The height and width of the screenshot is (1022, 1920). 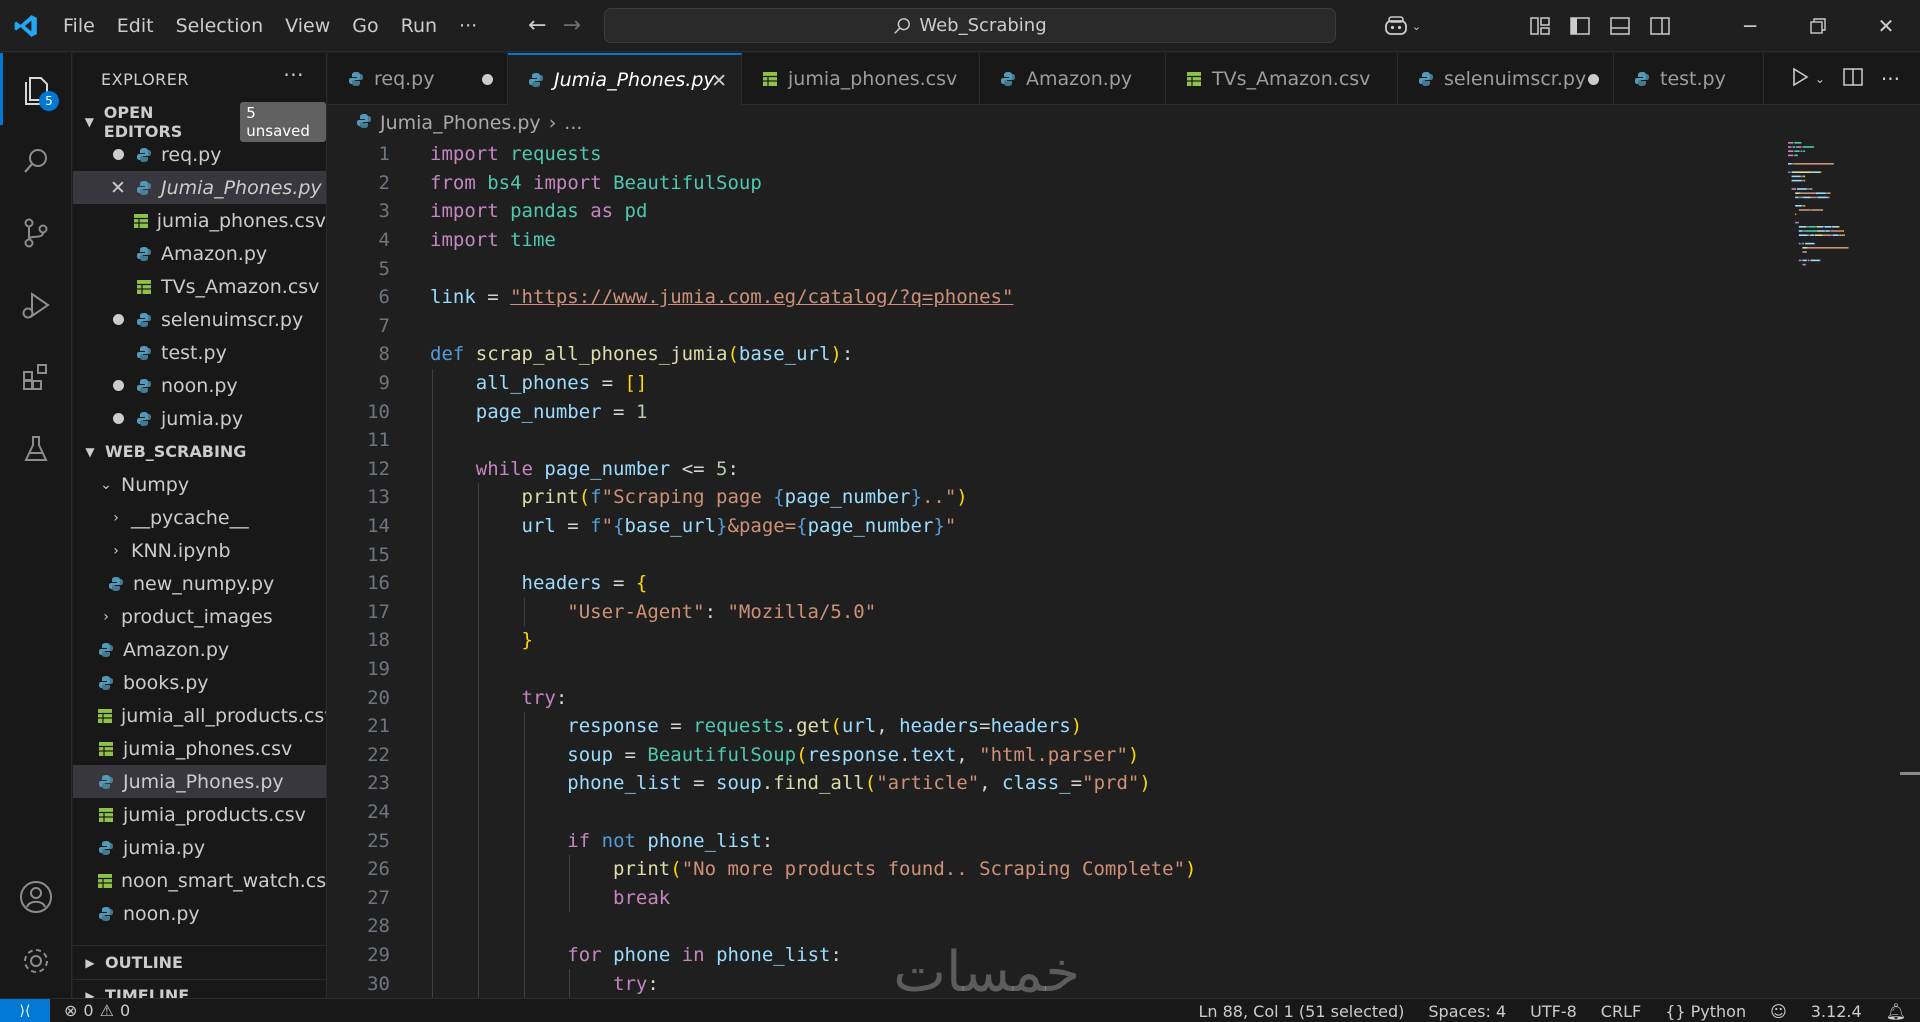 What do you see at coordinates (970, 25) in the screenshot?
I see `command-center-search: Web_Scrabing` at bounding box center [970, 25].